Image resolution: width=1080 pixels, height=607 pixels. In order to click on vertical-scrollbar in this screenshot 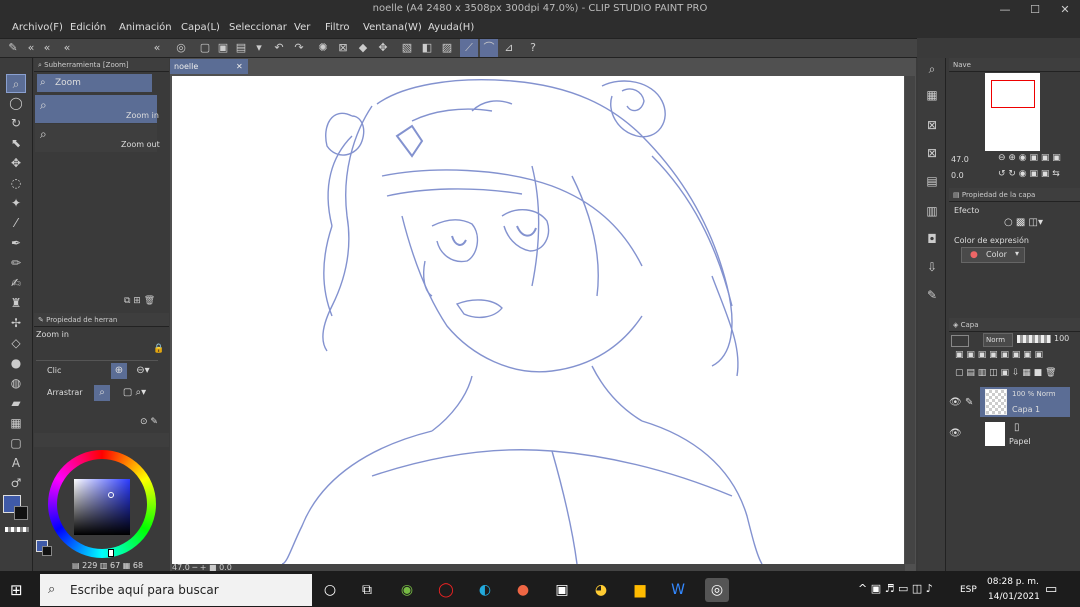, I will do `click(910, 320)`.